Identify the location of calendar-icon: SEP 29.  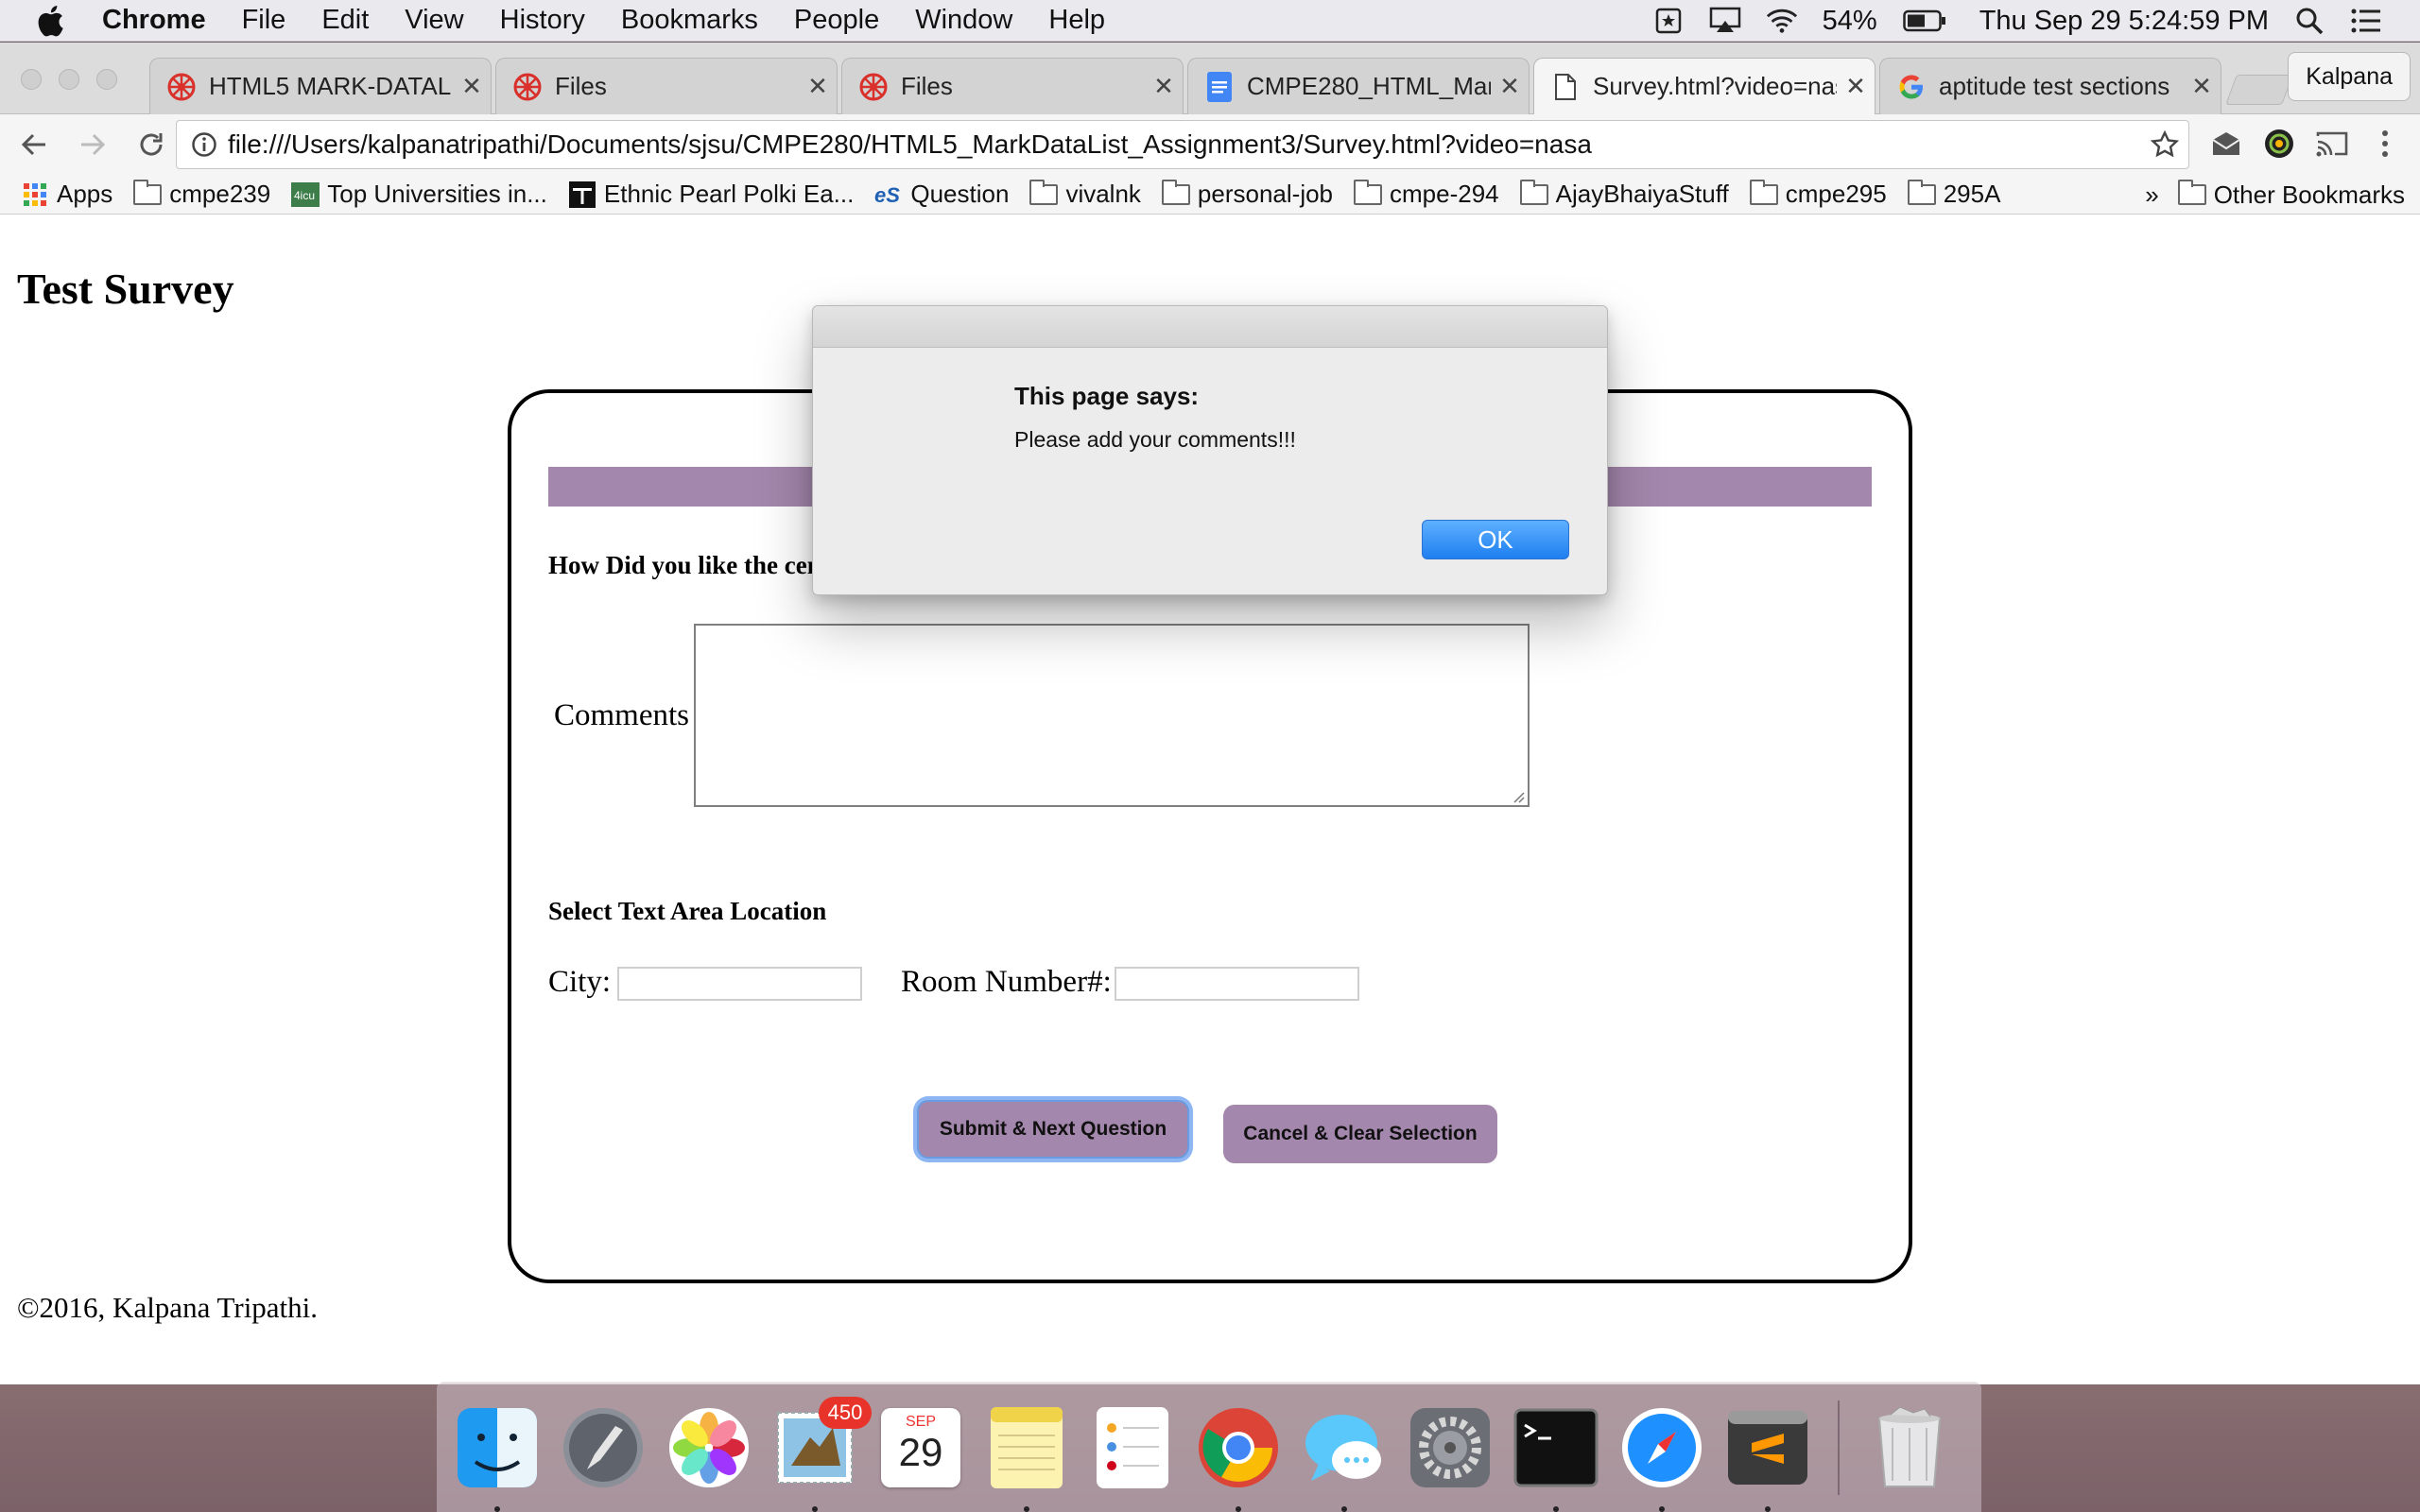
(920, 1447).